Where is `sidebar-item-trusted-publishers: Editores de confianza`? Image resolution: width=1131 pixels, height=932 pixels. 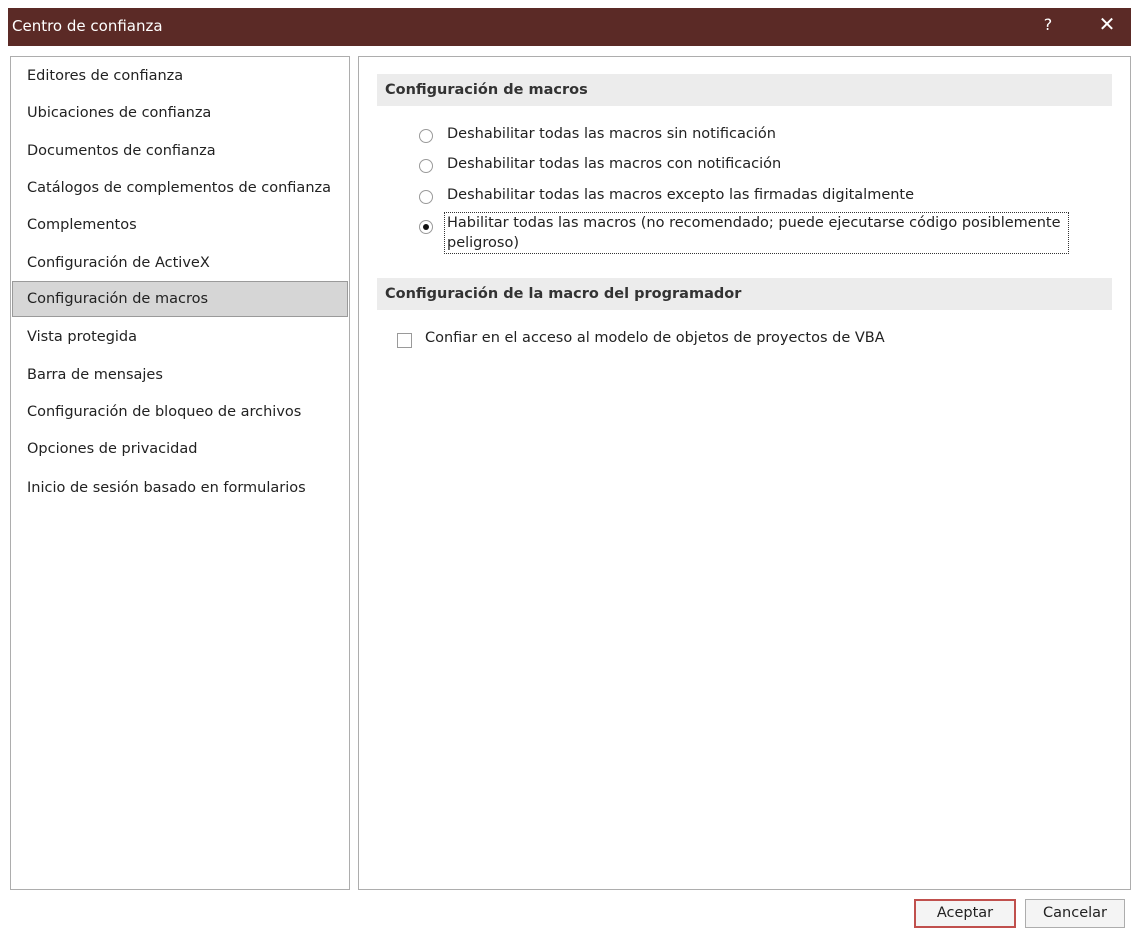 sidebar-item-trusted-publishers: Editores de confianza is located at coordinates (180, 76).